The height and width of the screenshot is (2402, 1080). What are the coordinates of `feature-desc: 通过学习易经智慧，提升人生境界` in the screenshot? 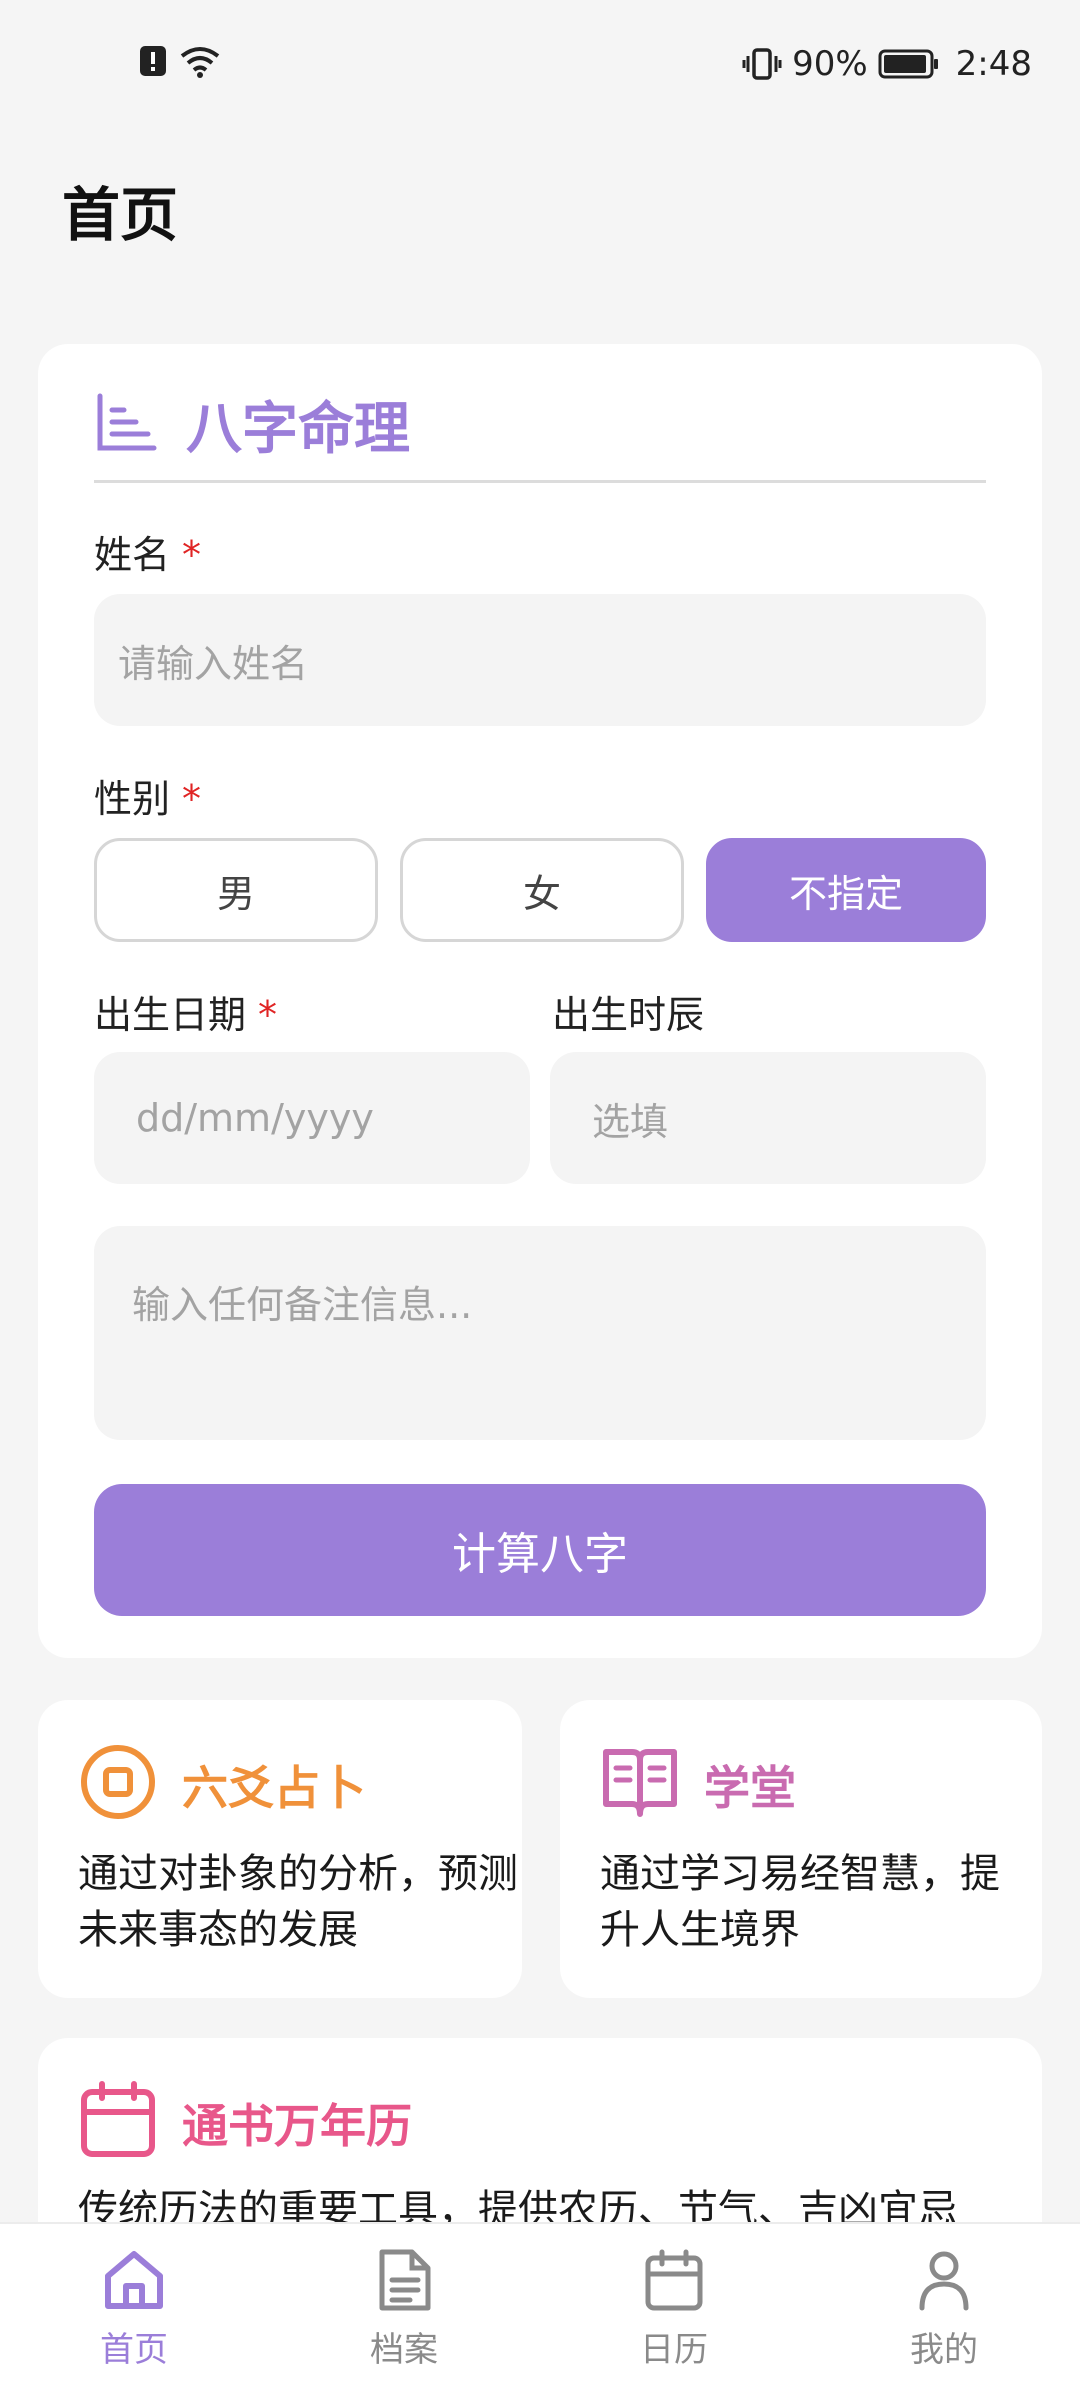 It's located at (800, 1902).